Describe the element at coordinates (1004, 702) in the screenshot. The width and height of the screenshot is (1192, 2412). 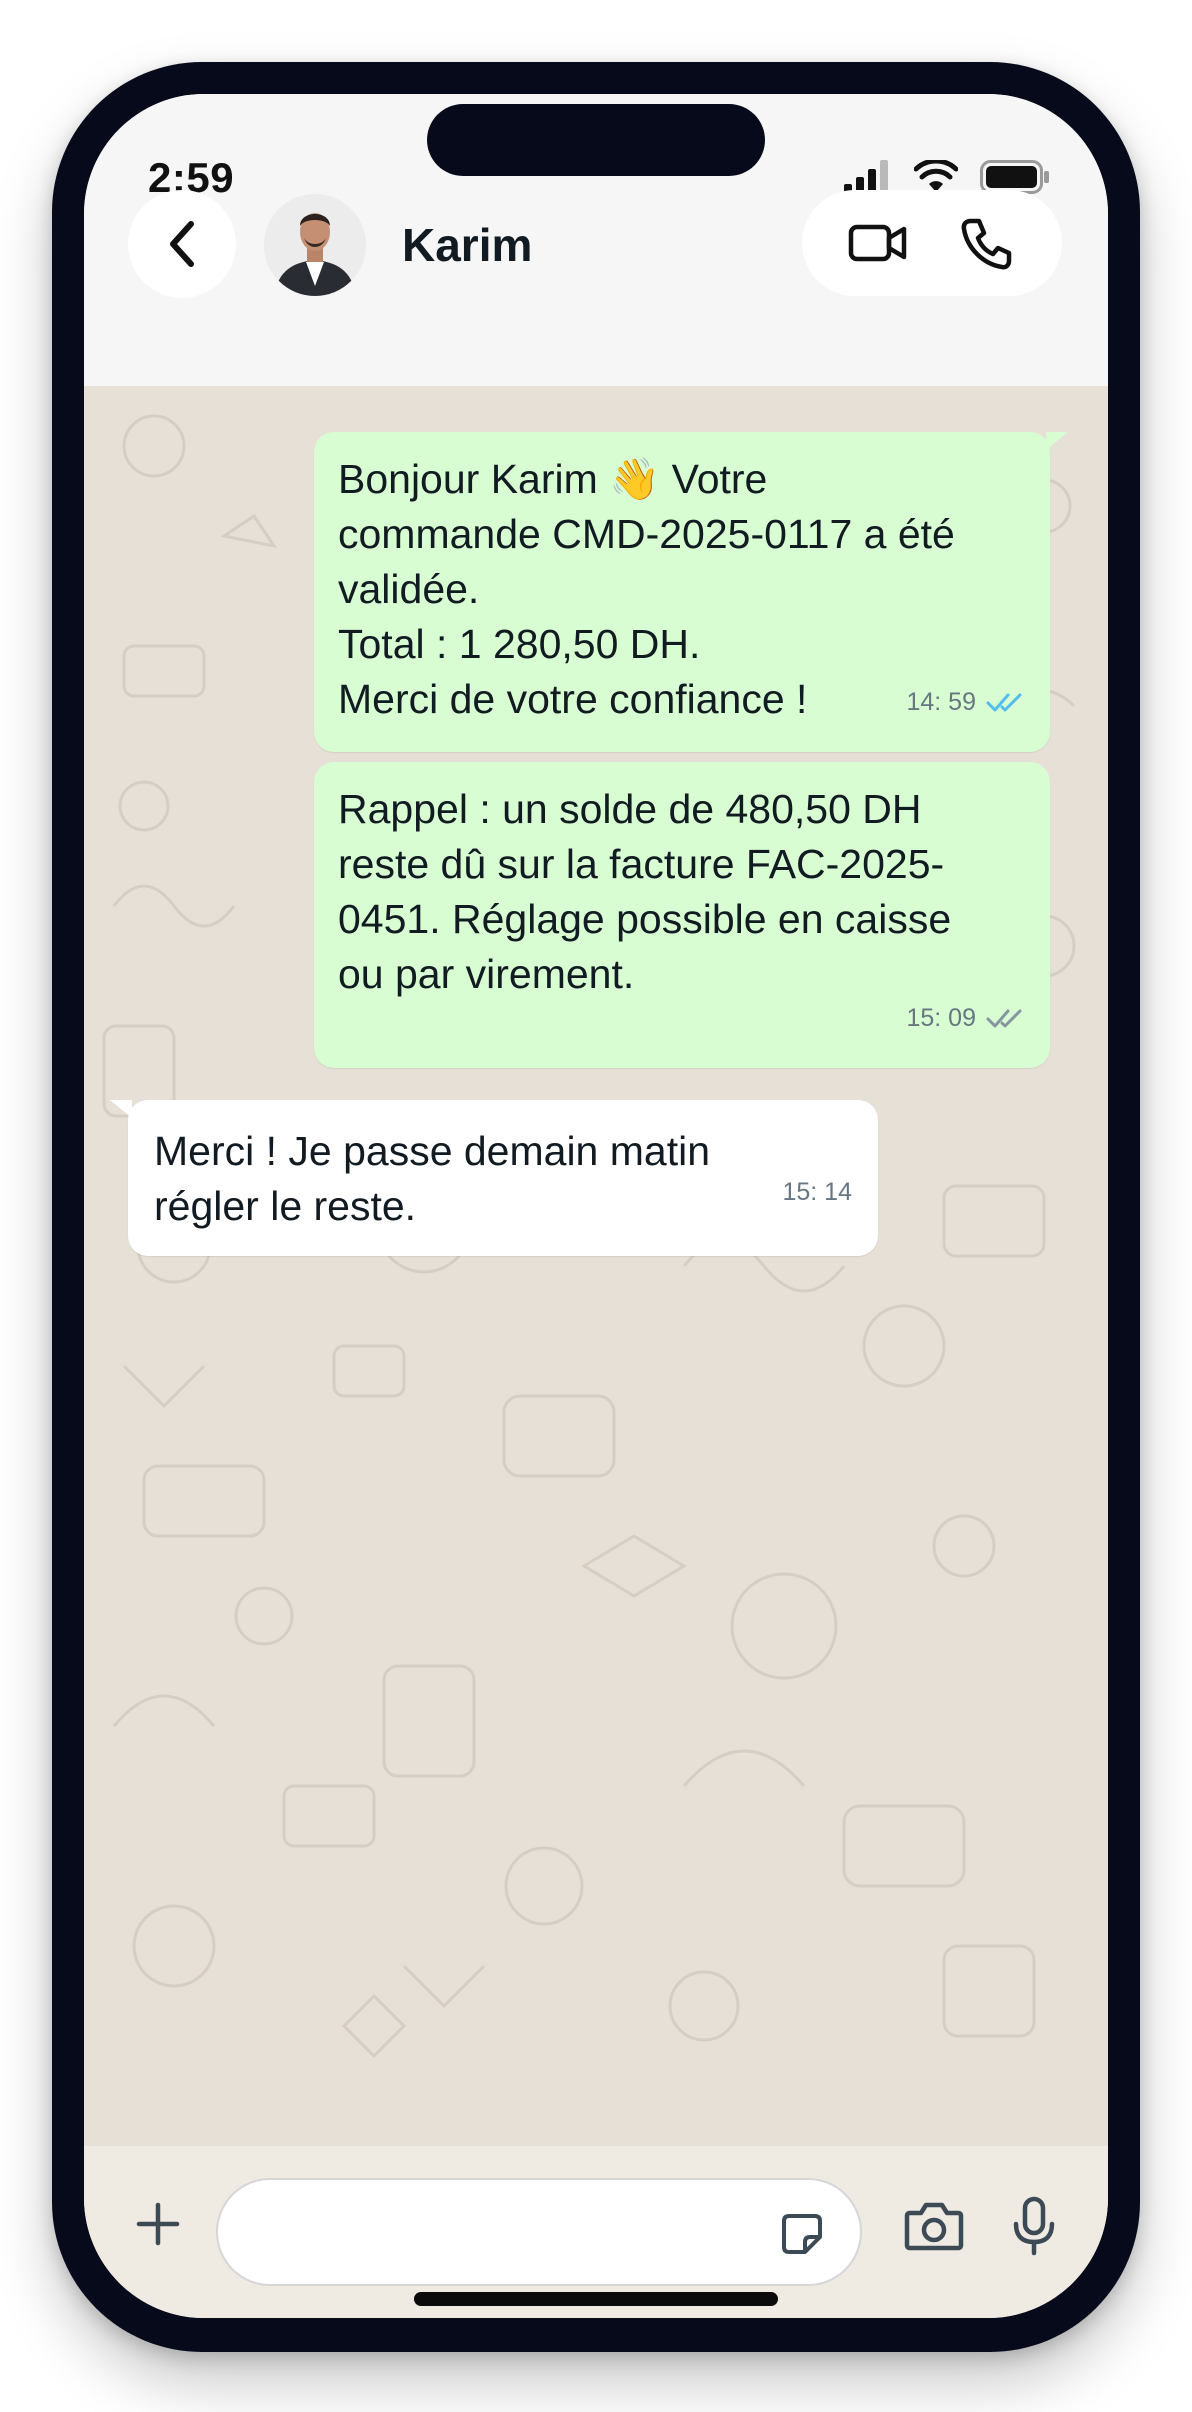
I see `read-receipt-icon` at that location.